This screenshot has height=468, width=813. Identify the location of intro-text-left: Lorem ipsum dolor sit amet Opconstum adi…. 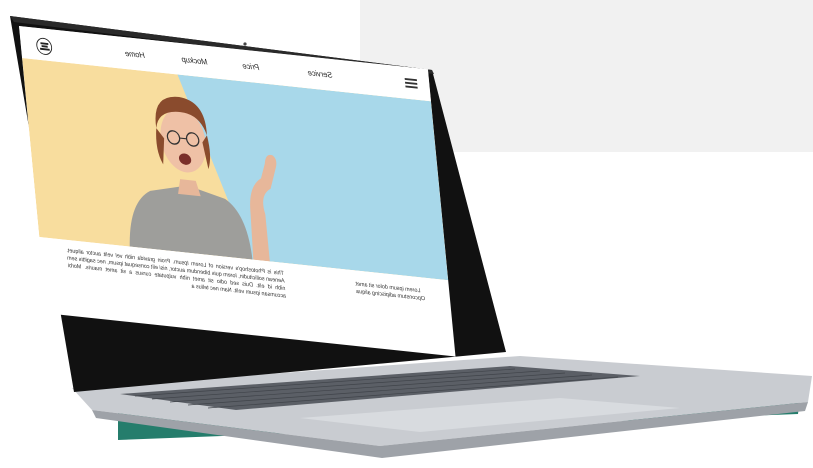
(390, 291).